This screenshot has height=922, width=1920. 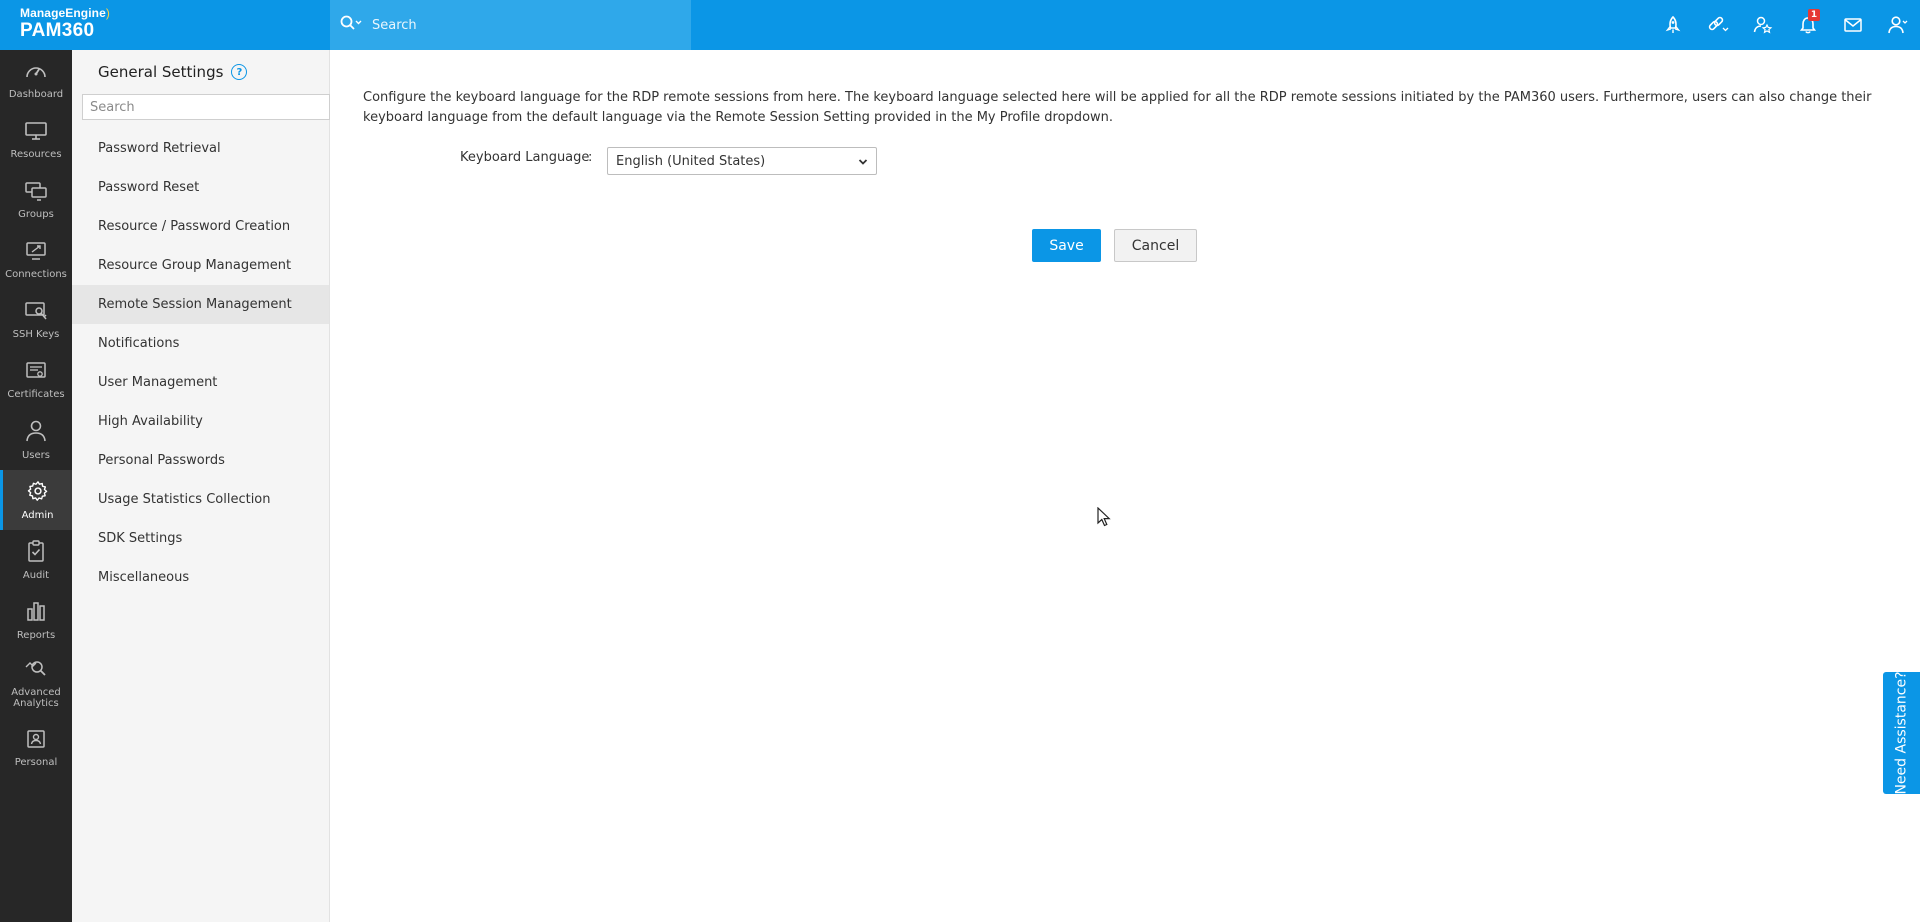 What do you see at coordinates (1814, 15) in the screenshot?
I see `notification-badge: 1` at bounding box center [1814, 15].